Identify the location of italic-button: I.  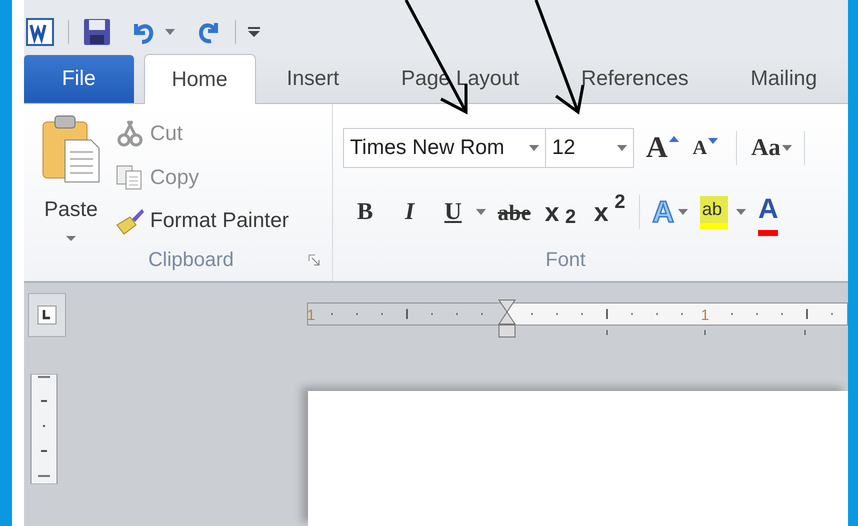
(409, 212).